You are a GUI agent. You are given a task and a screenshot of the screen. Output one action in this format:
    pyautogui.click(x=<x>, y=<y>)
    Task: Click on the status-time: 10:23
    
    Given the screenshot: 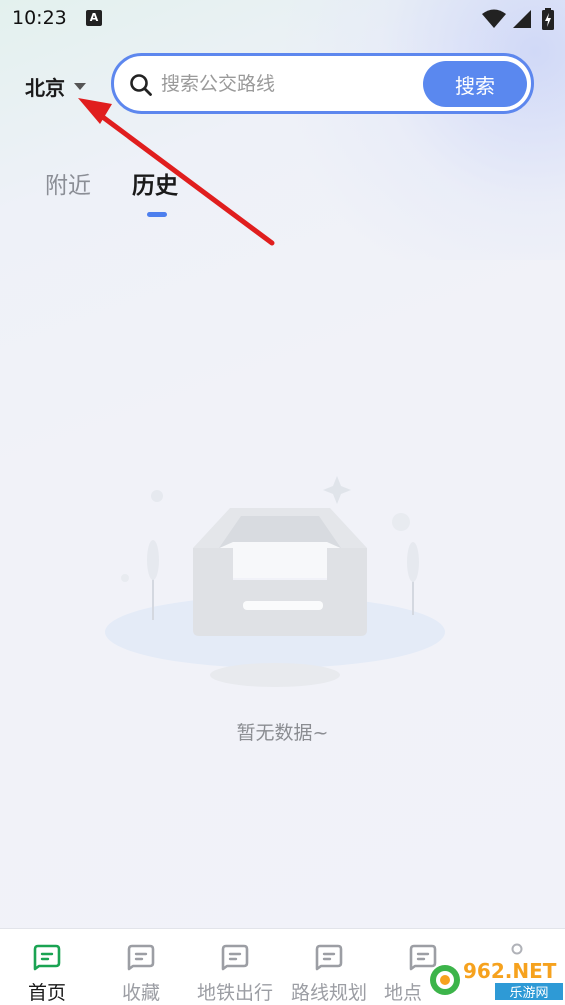 What is the action you would take?
    pyautogui.click(x=39, y=18)
    